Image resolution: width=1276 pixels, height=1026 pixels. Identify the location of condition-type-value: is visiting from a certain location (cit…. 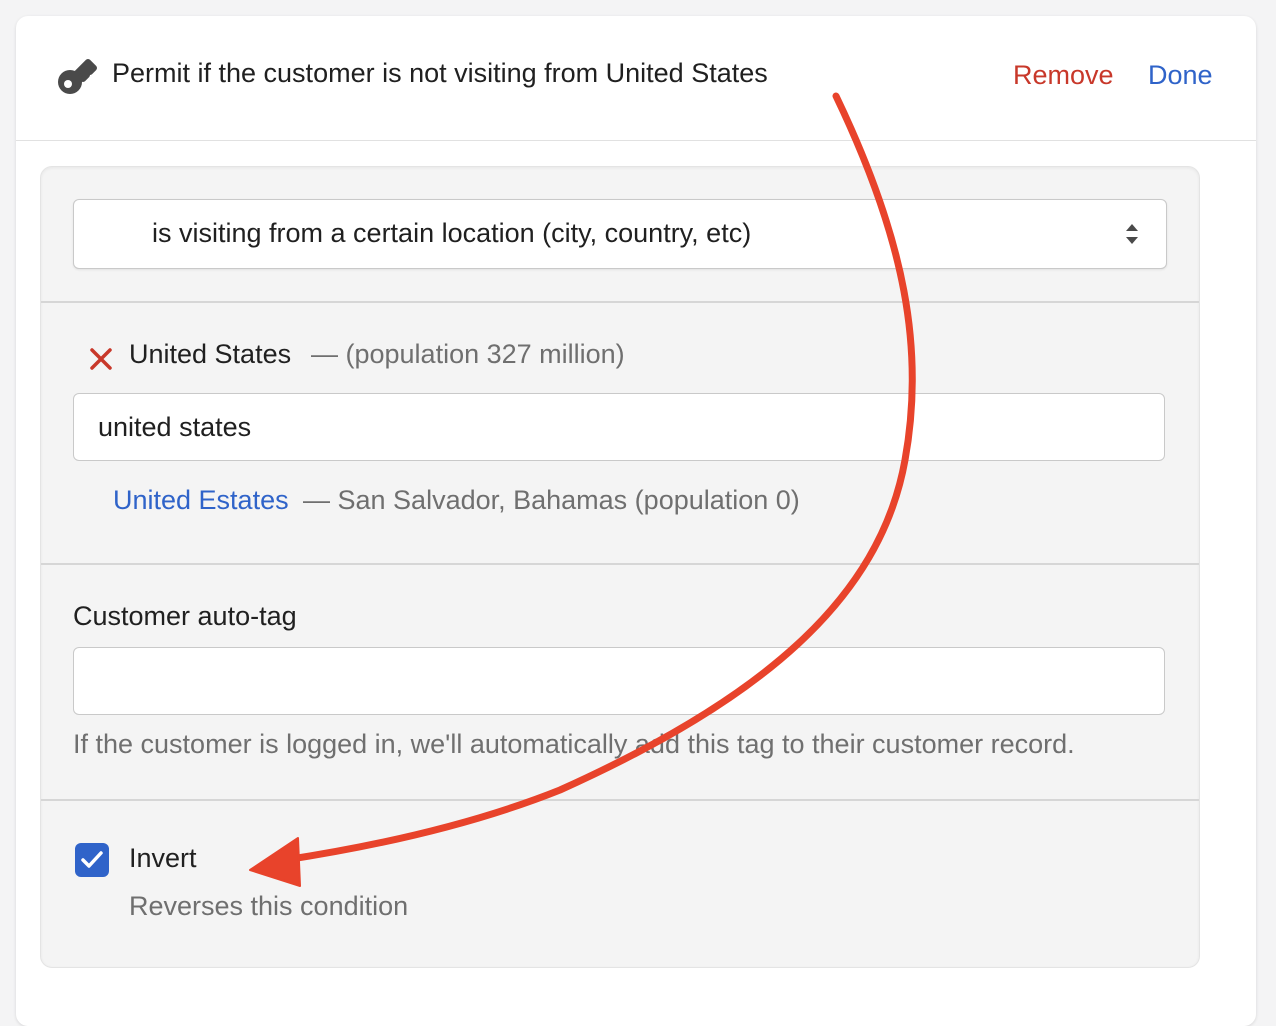
(452, 233).